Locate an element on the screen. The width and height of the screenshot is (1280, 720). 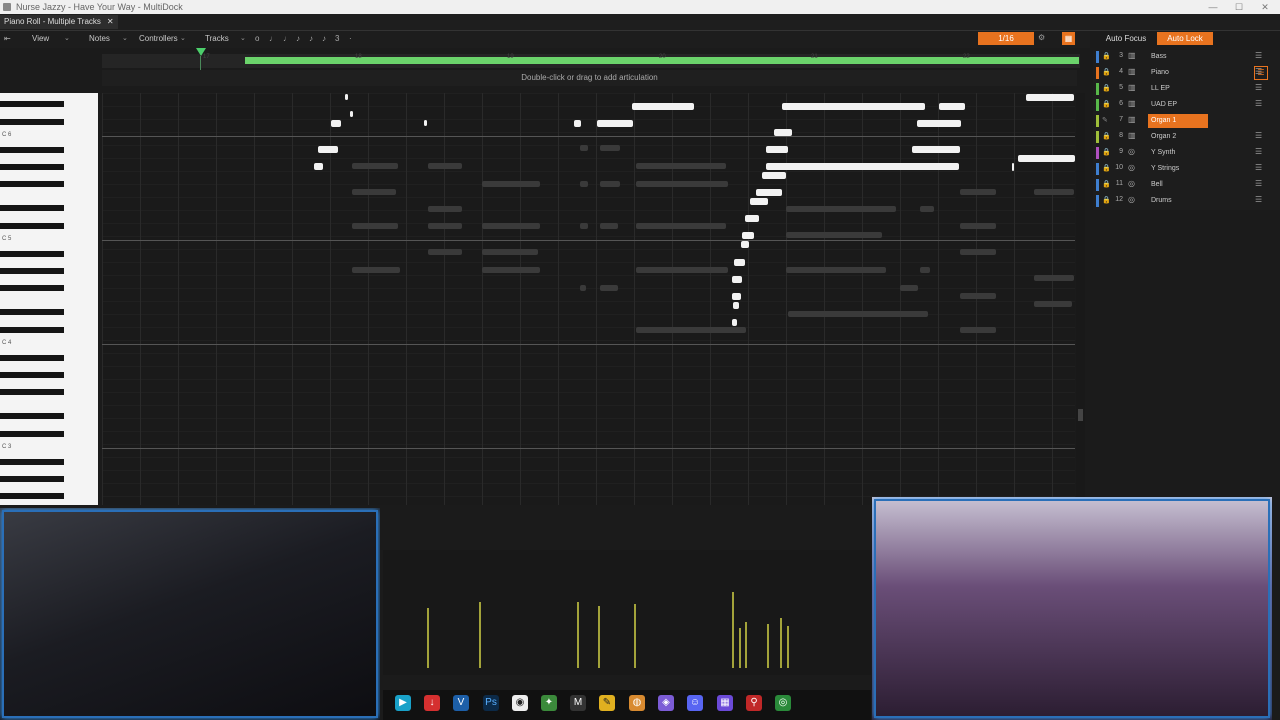
half-note-icon: ♩ is located at coordinates (273, 38).